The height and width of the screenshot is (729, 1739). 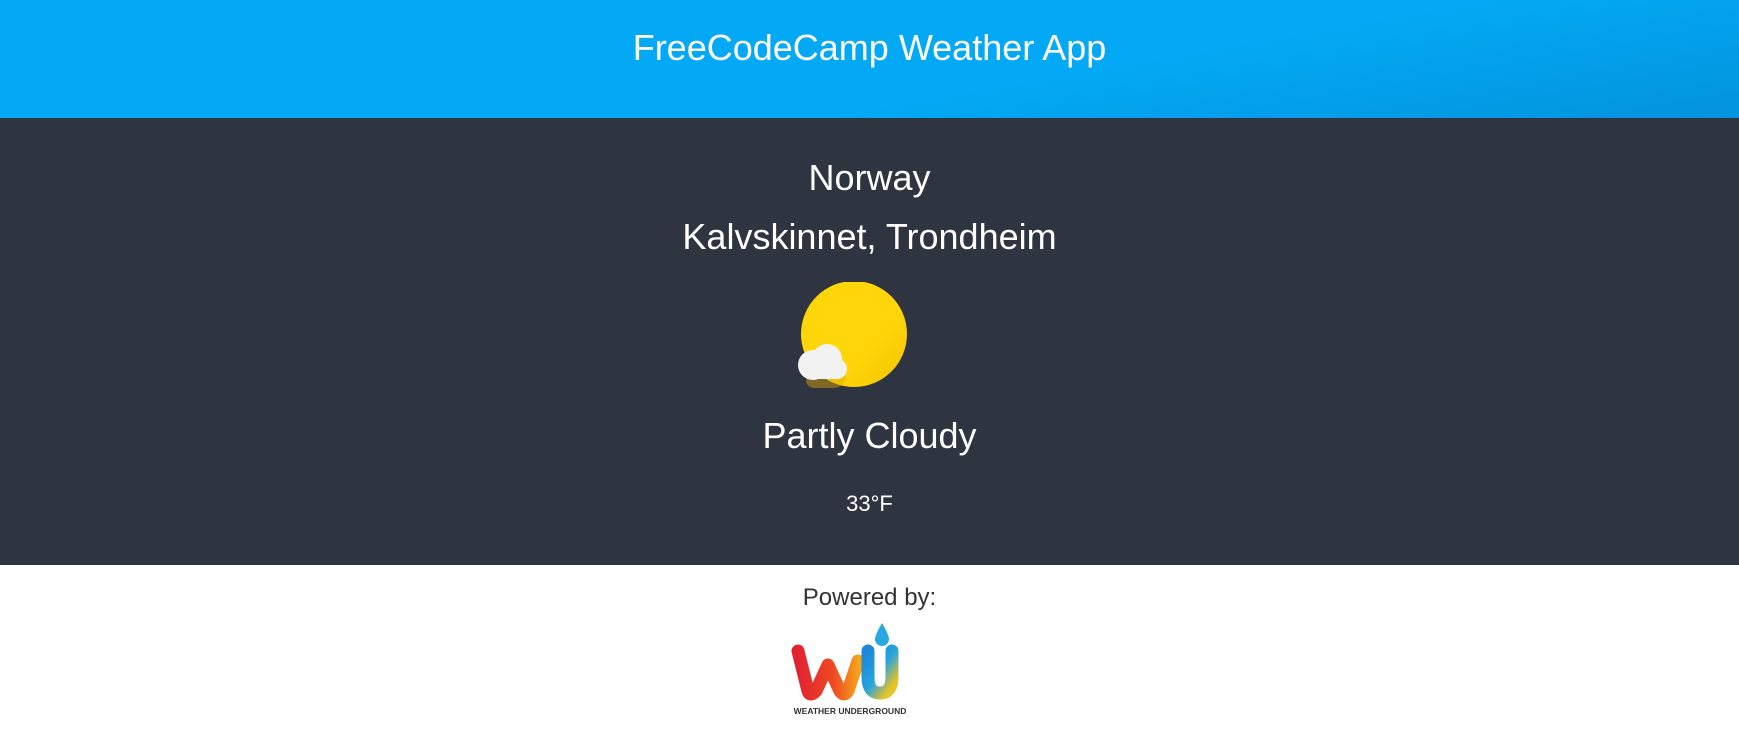 What do you see at coordinates (852, 335) in the screenshot?
I see `partly-cloudy-icon` at bounding box center [852, 335].